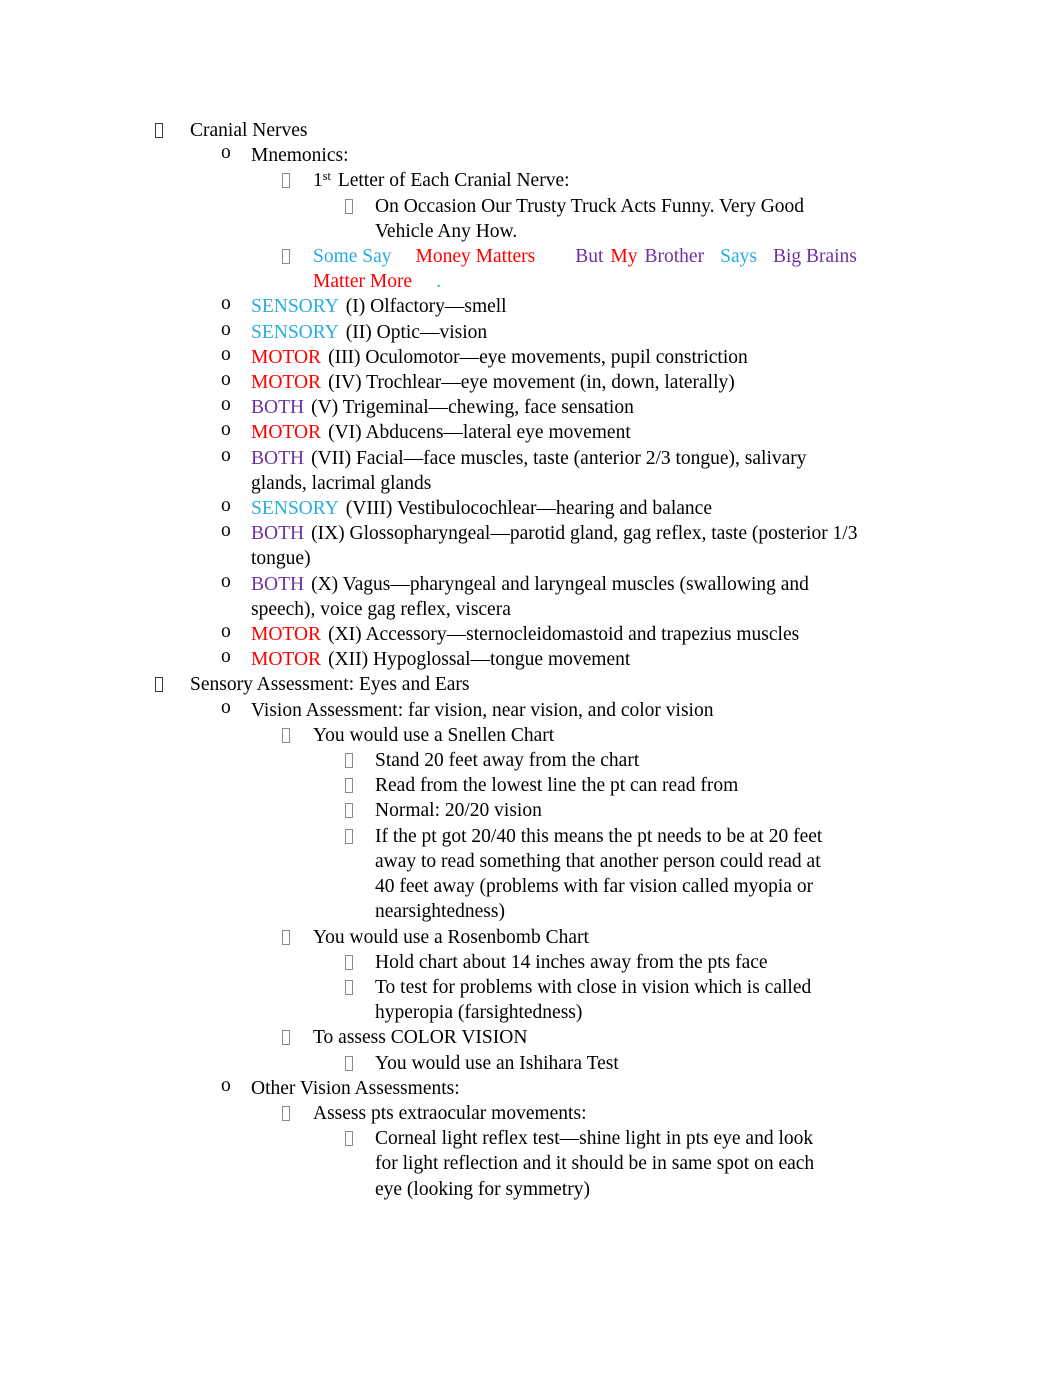  I want to click on first-letter-pre: 1, so click(318, 181).